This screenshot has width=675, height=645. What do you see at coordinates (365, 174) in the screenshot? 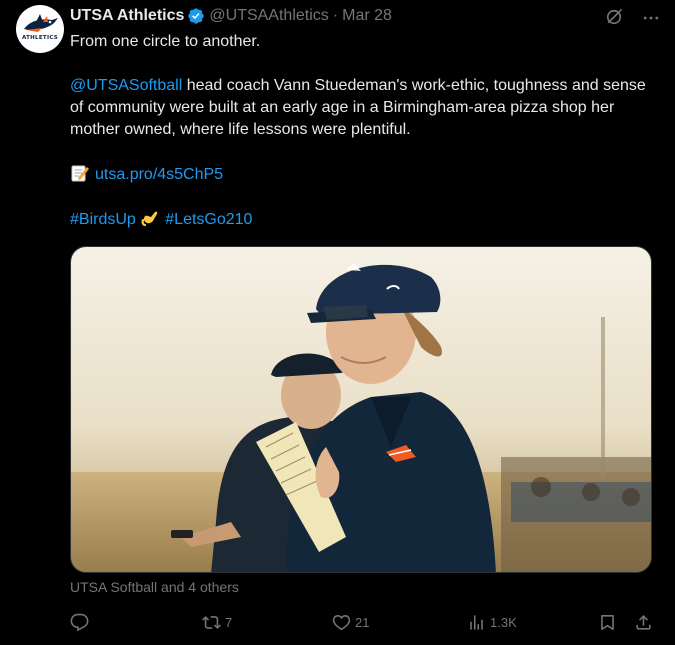
I see `link-line: utsa.pro/4s5ChP5` at bounding box center [365, 174].